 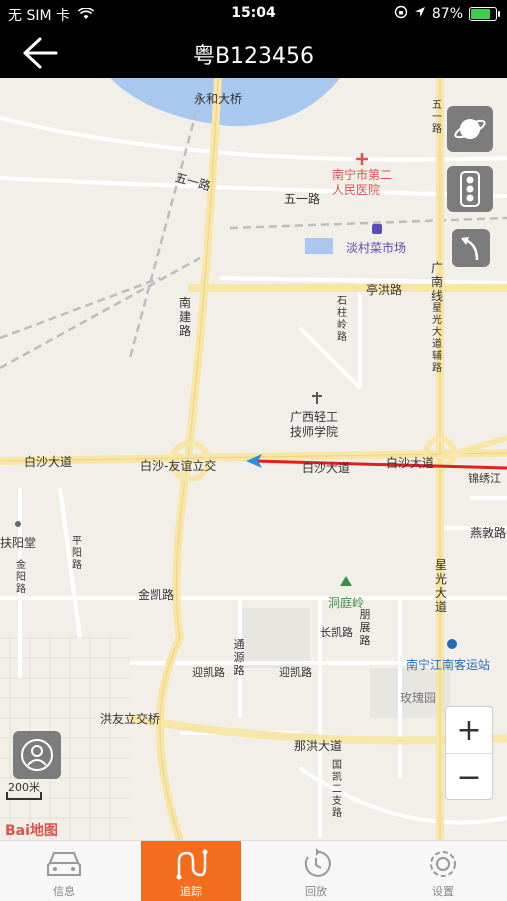 I want to click on route-line, so click(x=379, y=464).